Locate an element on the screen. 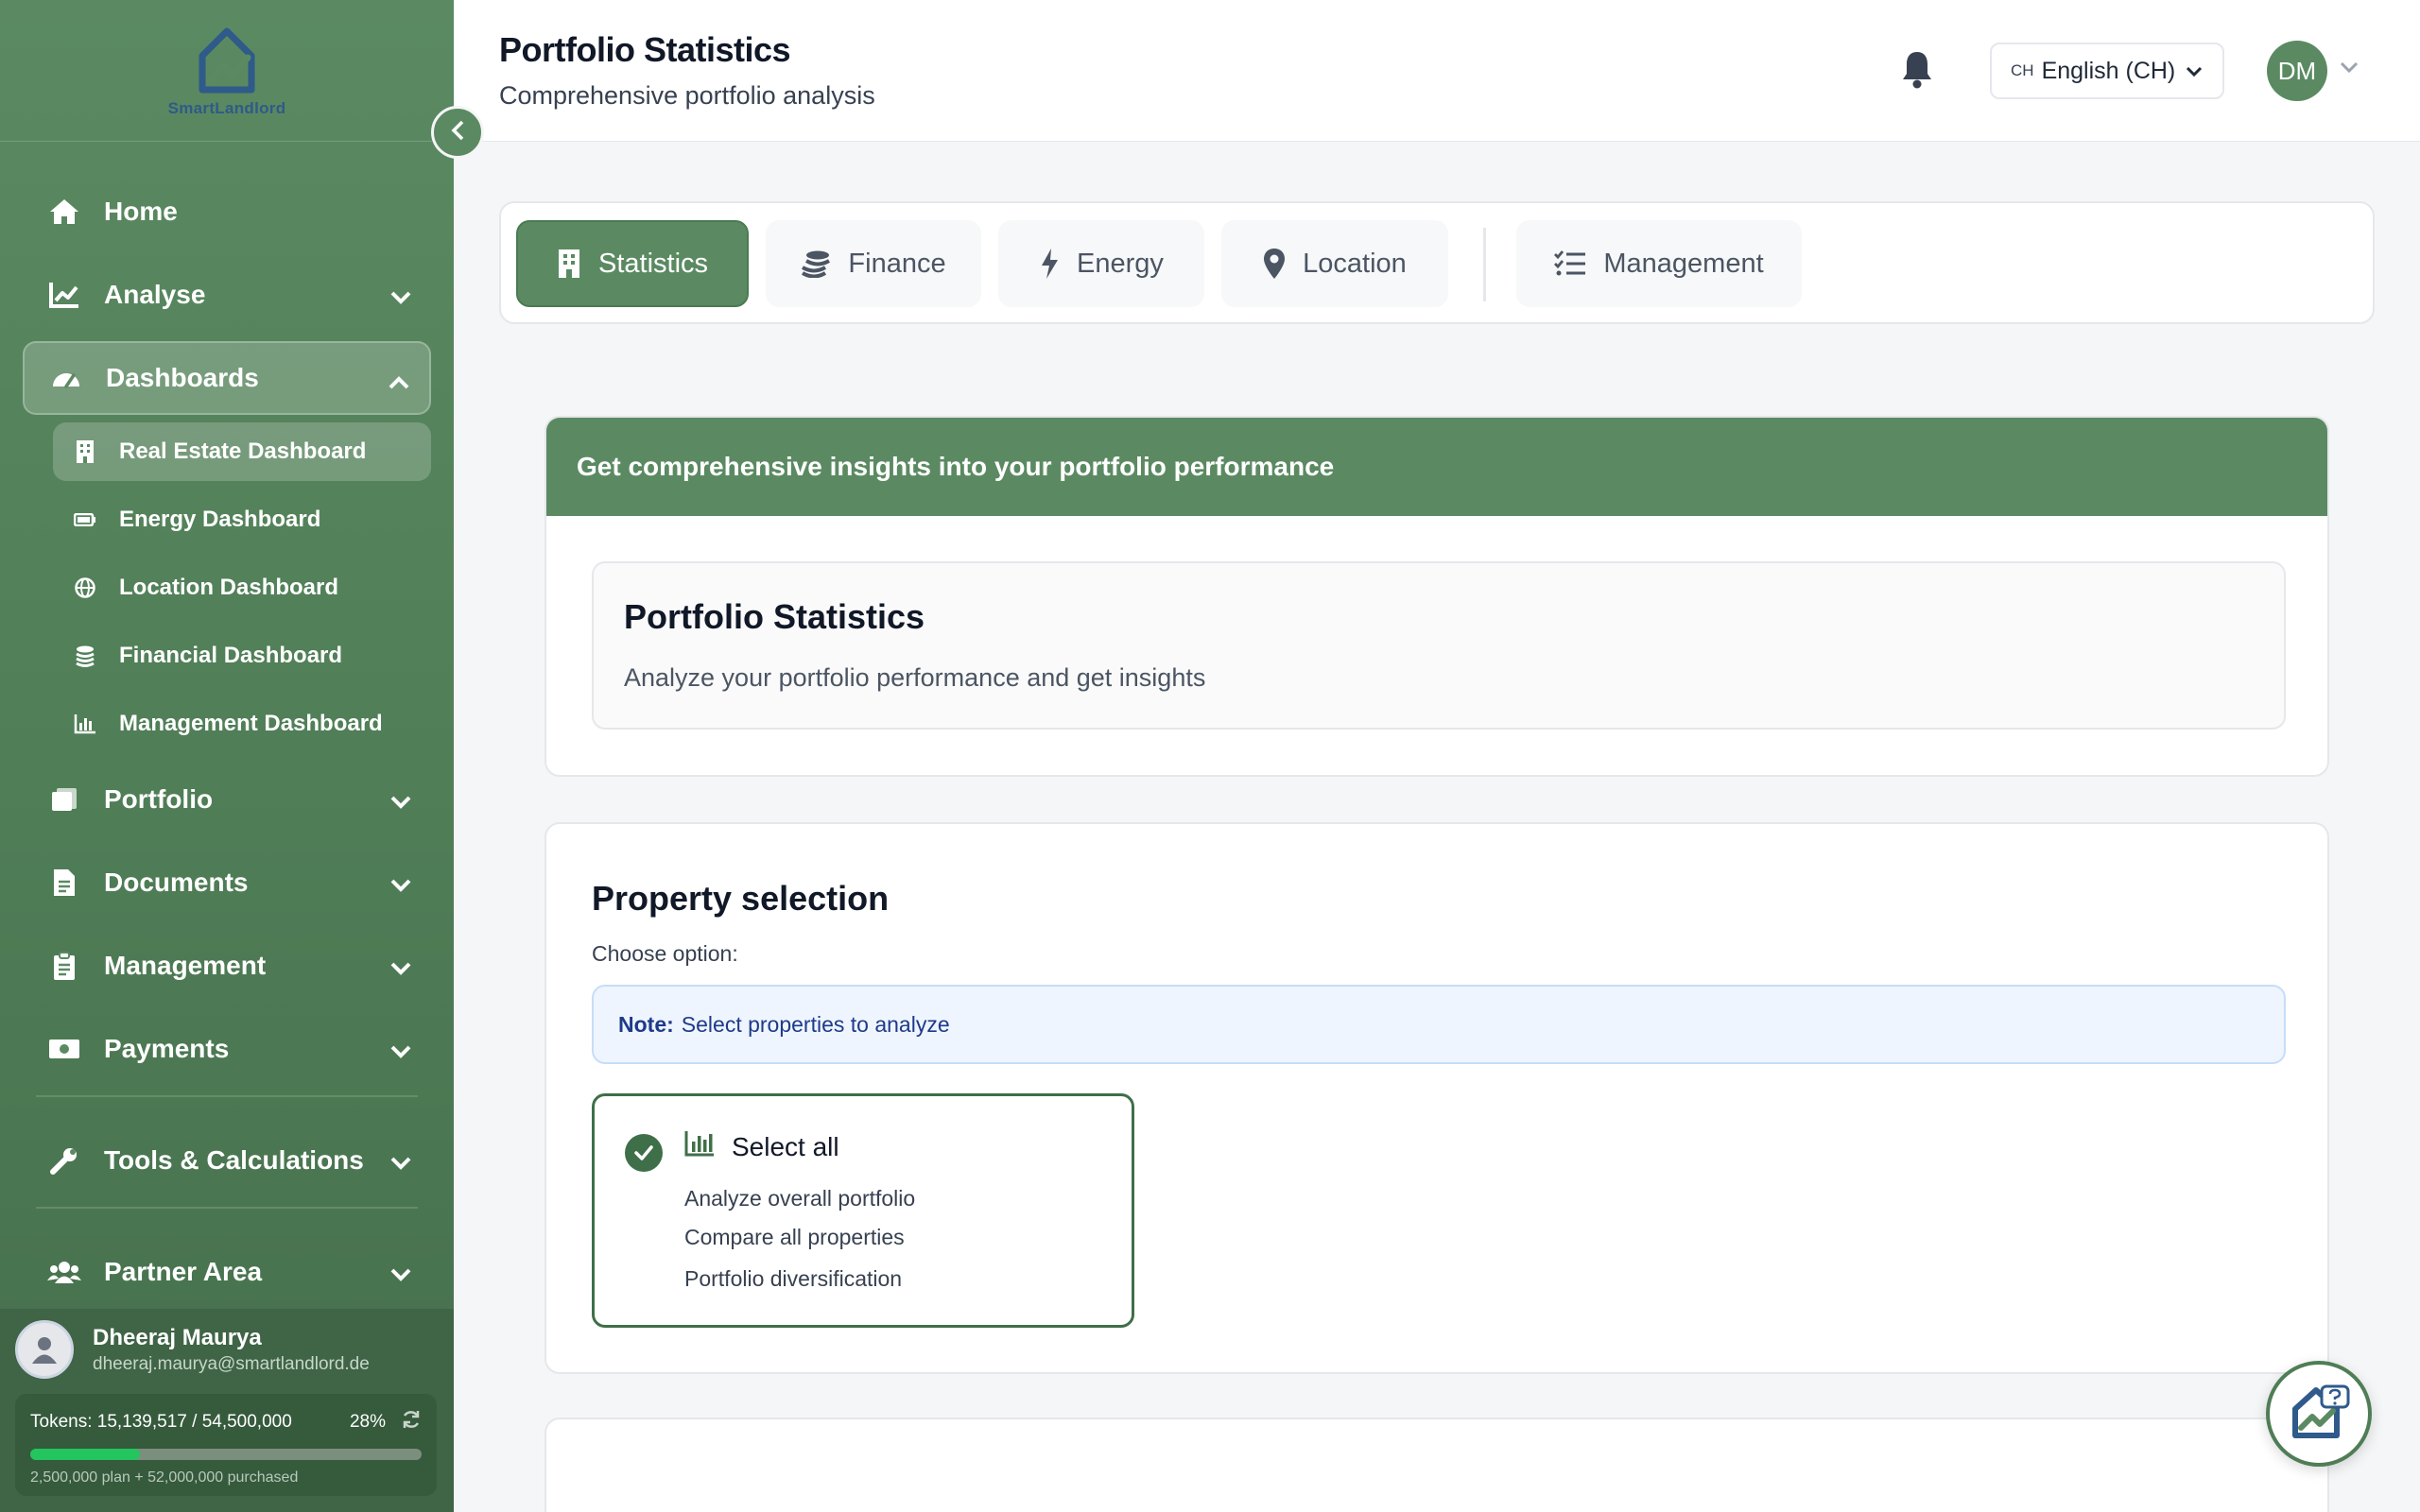 This screenshot has height=1512, width=2420. user-email: dheeraj.maurya@smartlandlord.de is located at coordinates (231, 1363).